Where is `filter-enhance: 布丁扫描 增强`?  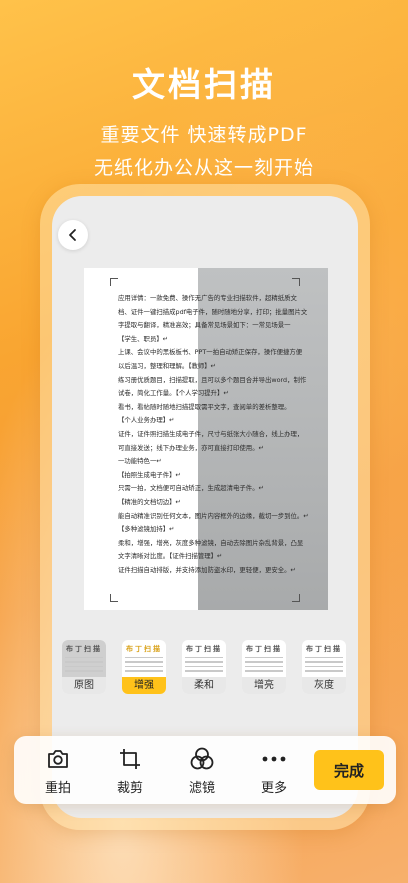
filter-enhance: 布丁扫描 增强 is located at coordinates (144, 667).